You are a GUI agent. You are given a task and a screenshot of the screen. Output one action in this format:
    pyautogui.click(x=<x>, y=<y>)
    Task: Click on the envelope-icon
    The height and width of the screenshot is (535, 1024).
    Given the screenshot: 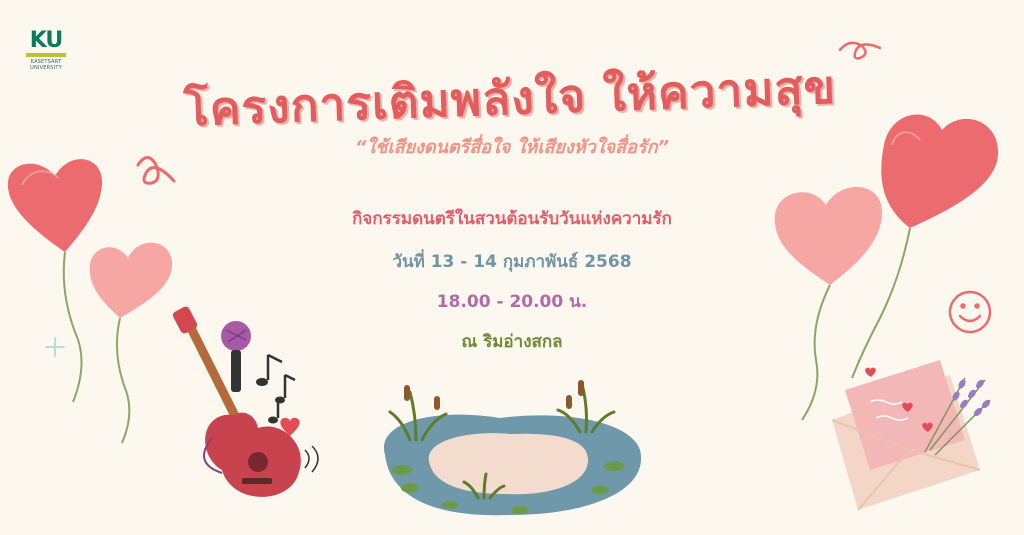 What is the action you would take?
    pyautogui.click(x=906, y=435)
    